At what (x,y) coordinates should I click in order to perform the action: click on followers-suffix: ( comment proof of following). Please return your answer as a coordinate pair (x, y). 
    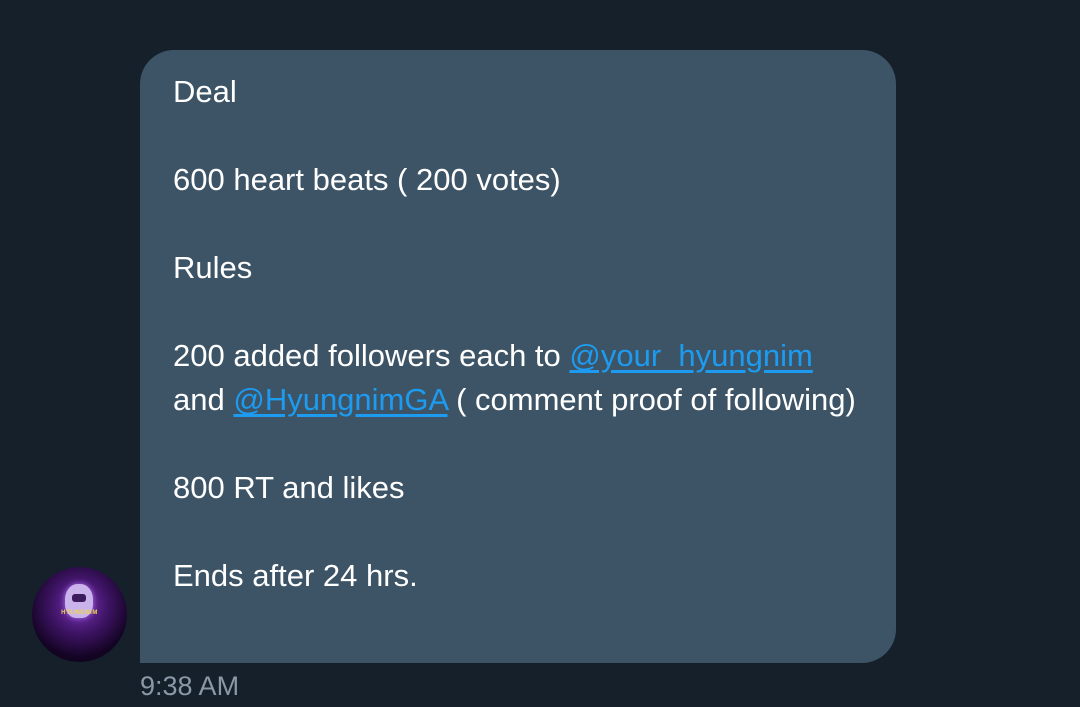
    Looking at the image, I should click on (651, 399).